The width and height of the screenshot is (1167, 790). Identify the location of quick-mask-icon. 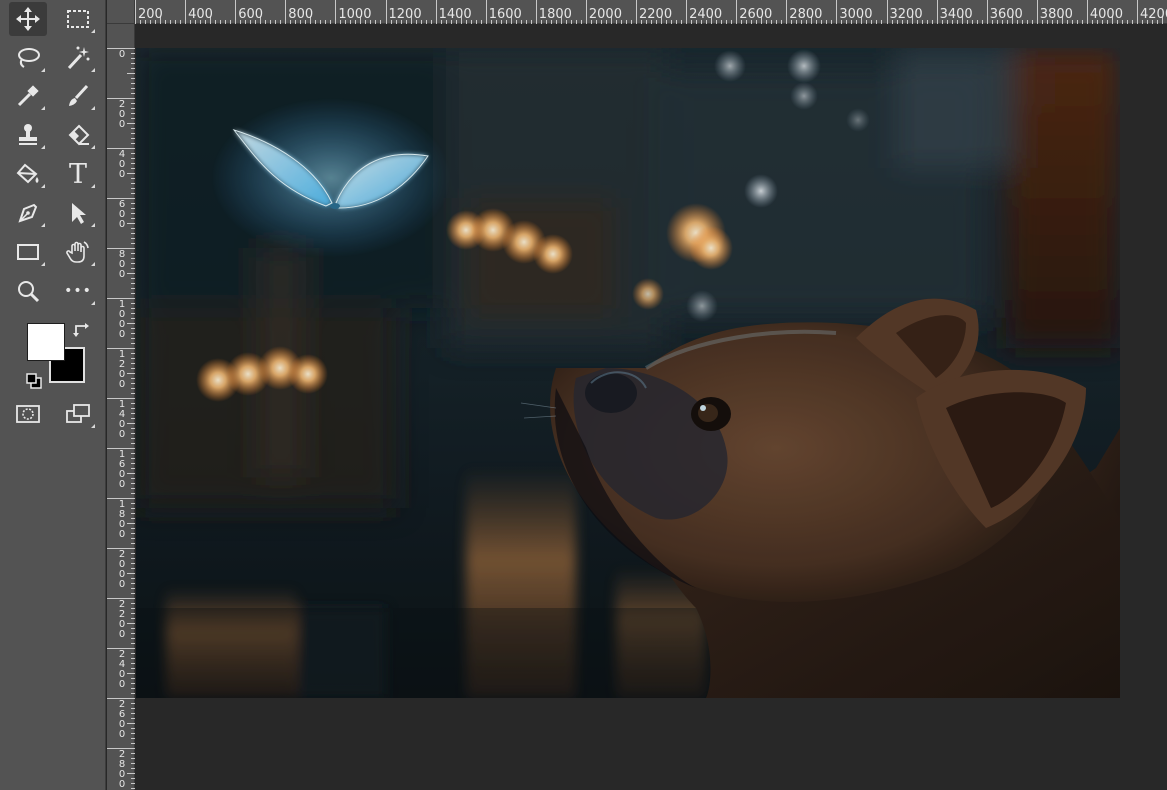
(28, 414).